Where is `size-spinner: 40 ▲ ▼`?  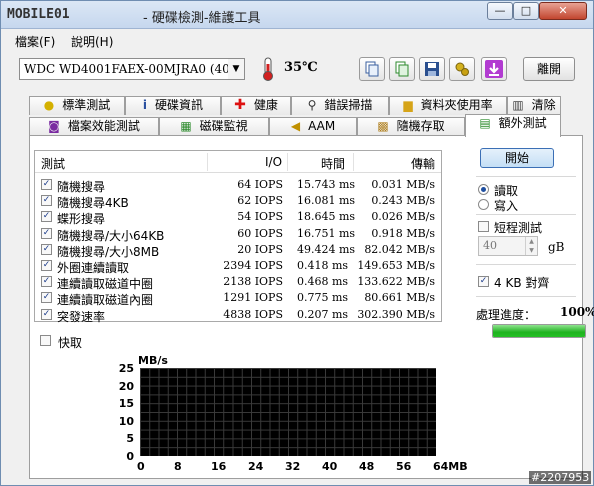
size-spinner: 40 ▲ ▼ is located at coordinates (508, 246).